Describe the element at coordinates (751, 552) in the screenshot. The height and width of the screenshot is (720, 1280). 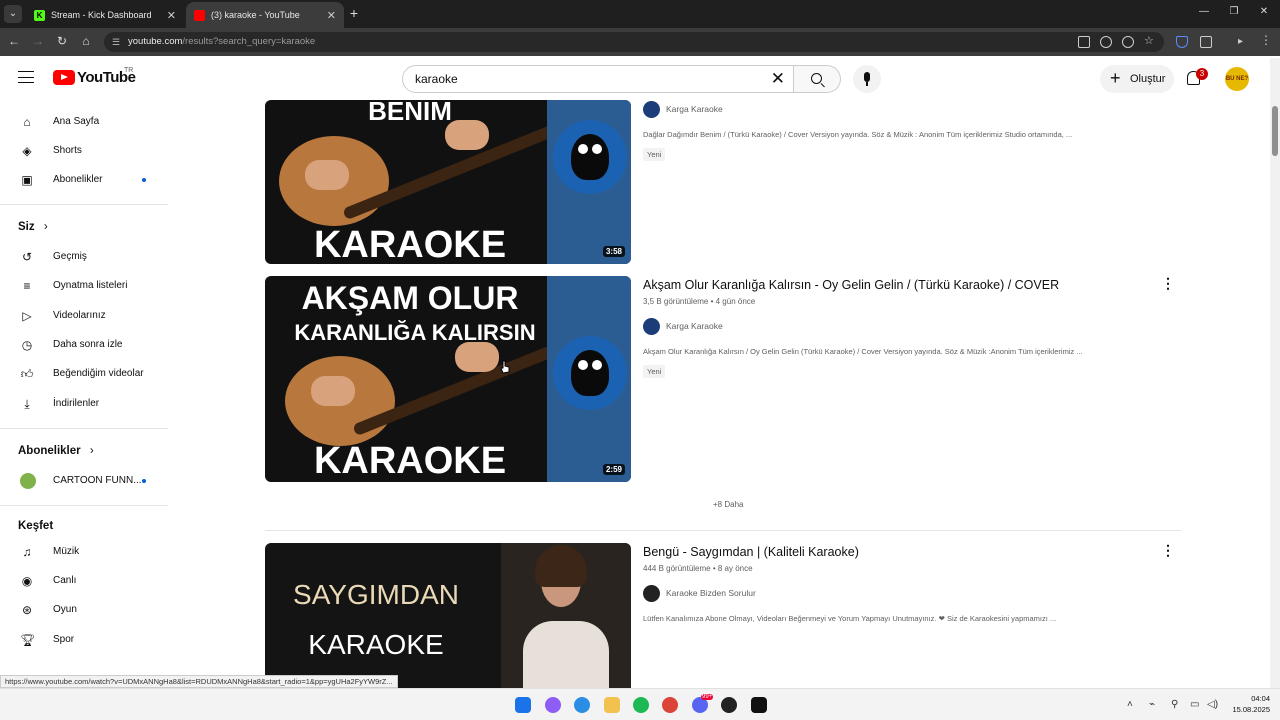
I see `video-title: Bengü - Saygımdan | (Kaliteli Karaoke)` at that location.